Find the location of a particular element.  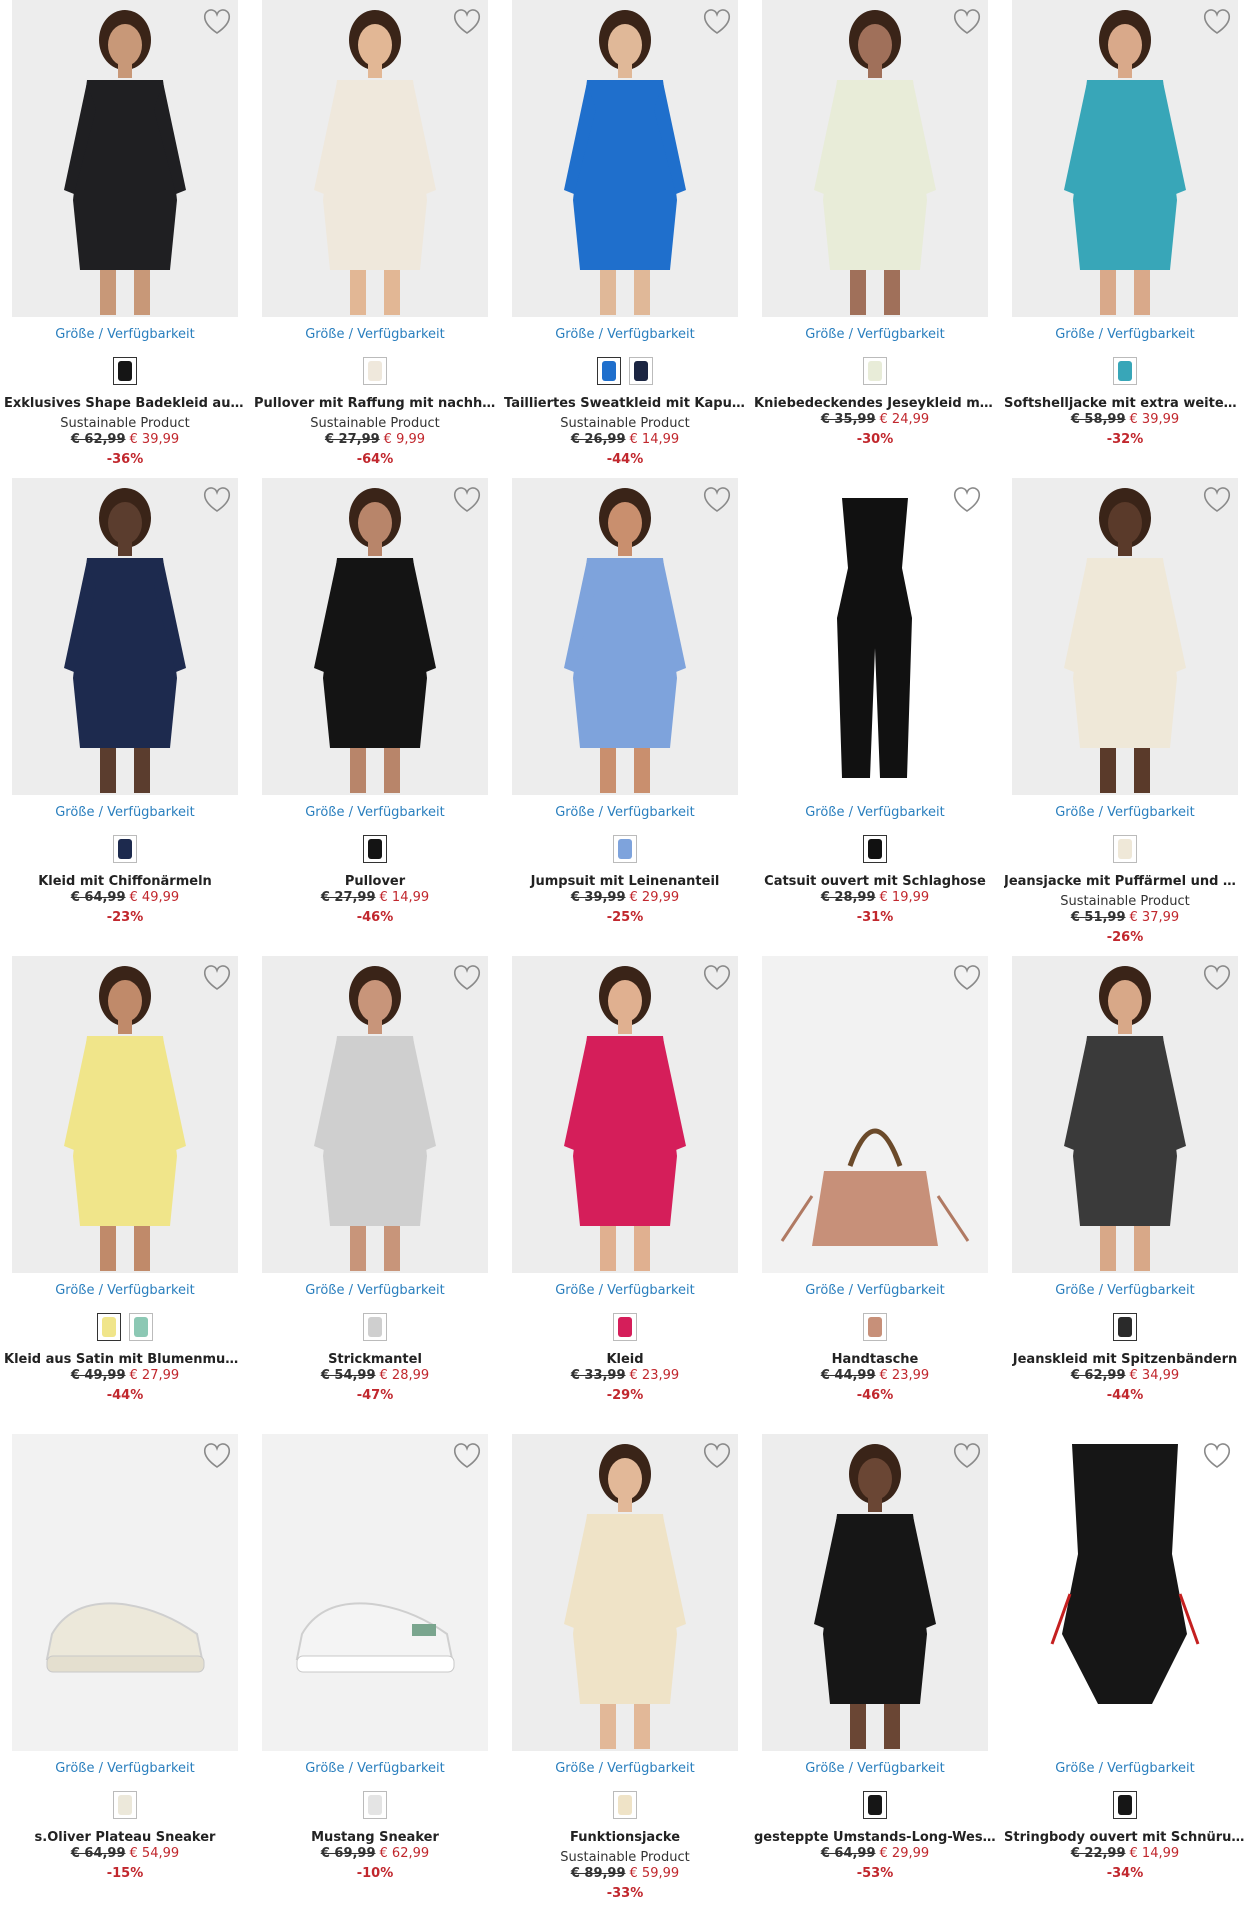

product-title: Pullover is located at coordinates (375, 881).